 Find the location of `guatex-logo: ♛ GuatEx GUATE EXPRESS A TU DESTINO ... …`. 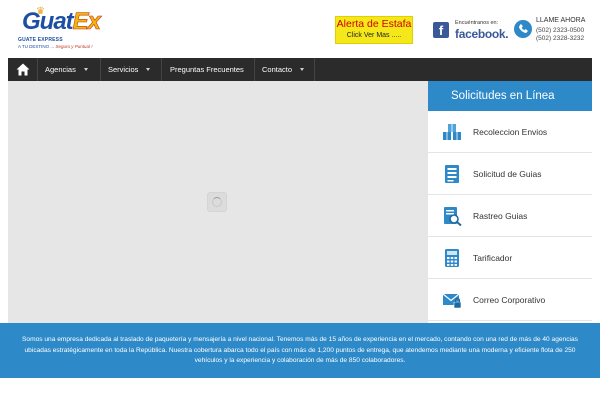

guatex-logo: ♛ GuatEx GUATE EXPRESS A TU DESTINO ... … is located at coordinates (59, 30).